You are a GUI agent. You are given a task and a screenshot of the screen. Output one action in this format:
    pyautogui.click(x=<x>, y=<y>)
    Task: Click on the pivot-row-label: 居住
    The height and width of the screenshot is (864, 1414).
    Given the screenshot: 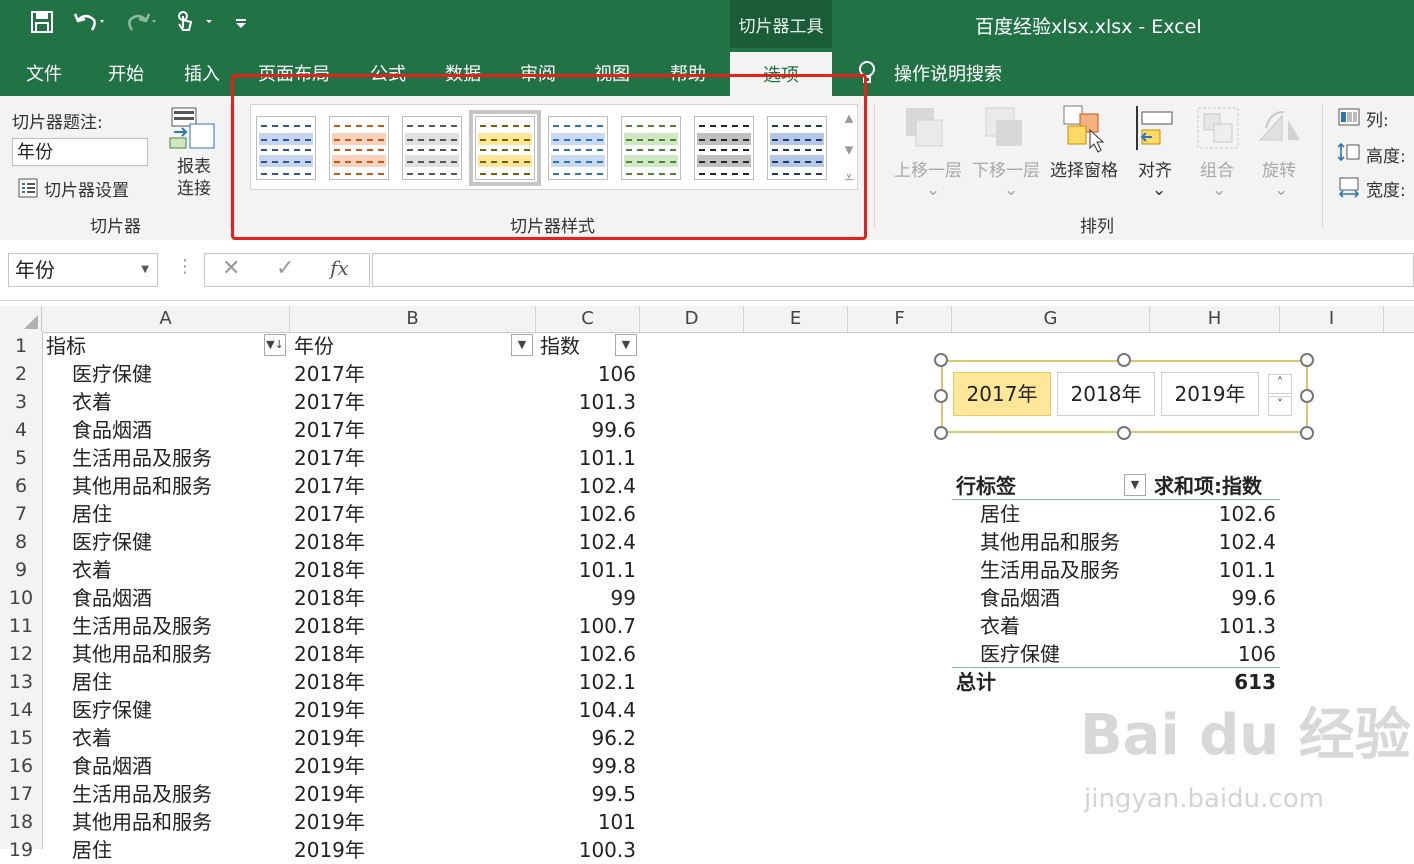 What is the action you would take?
    pyautogui.click(x=1000, y=514)
    